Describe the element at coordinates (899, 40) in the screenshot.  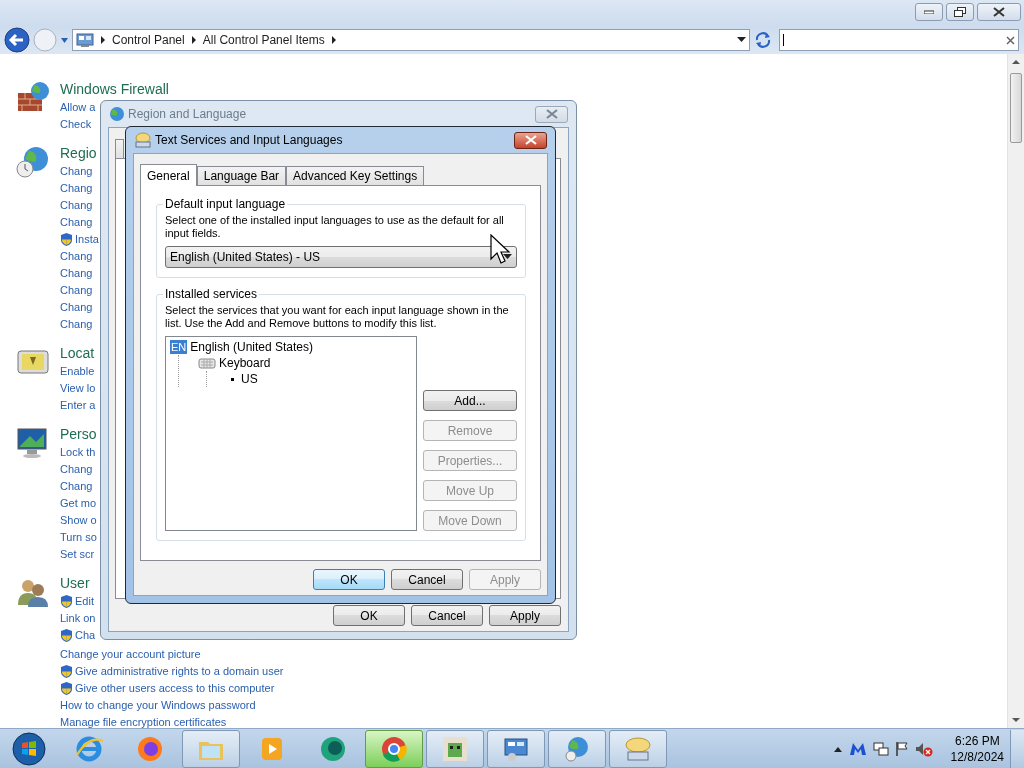
I see `search-field` at that location.